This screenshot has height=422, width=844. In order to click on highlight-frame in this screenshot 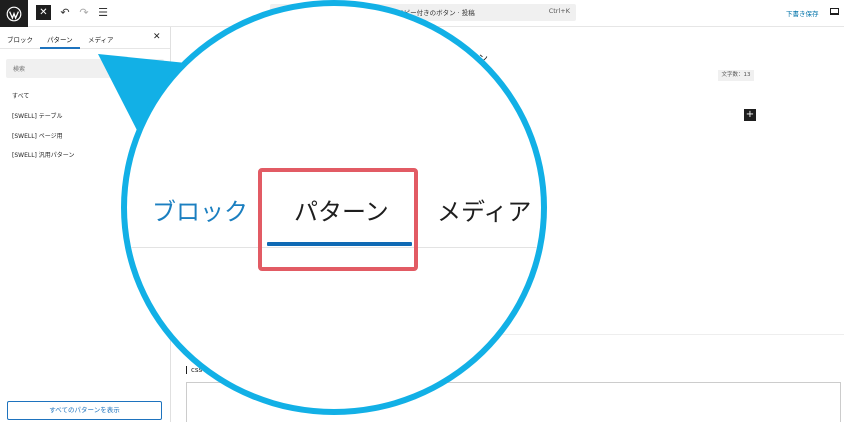, I will do `click(338, 219)`.